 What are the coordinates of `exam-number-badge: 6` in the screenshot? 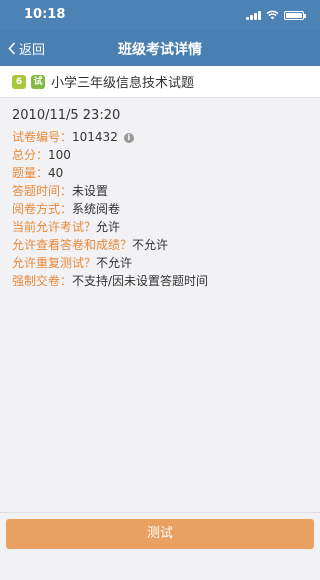 It's located at (19, 81).